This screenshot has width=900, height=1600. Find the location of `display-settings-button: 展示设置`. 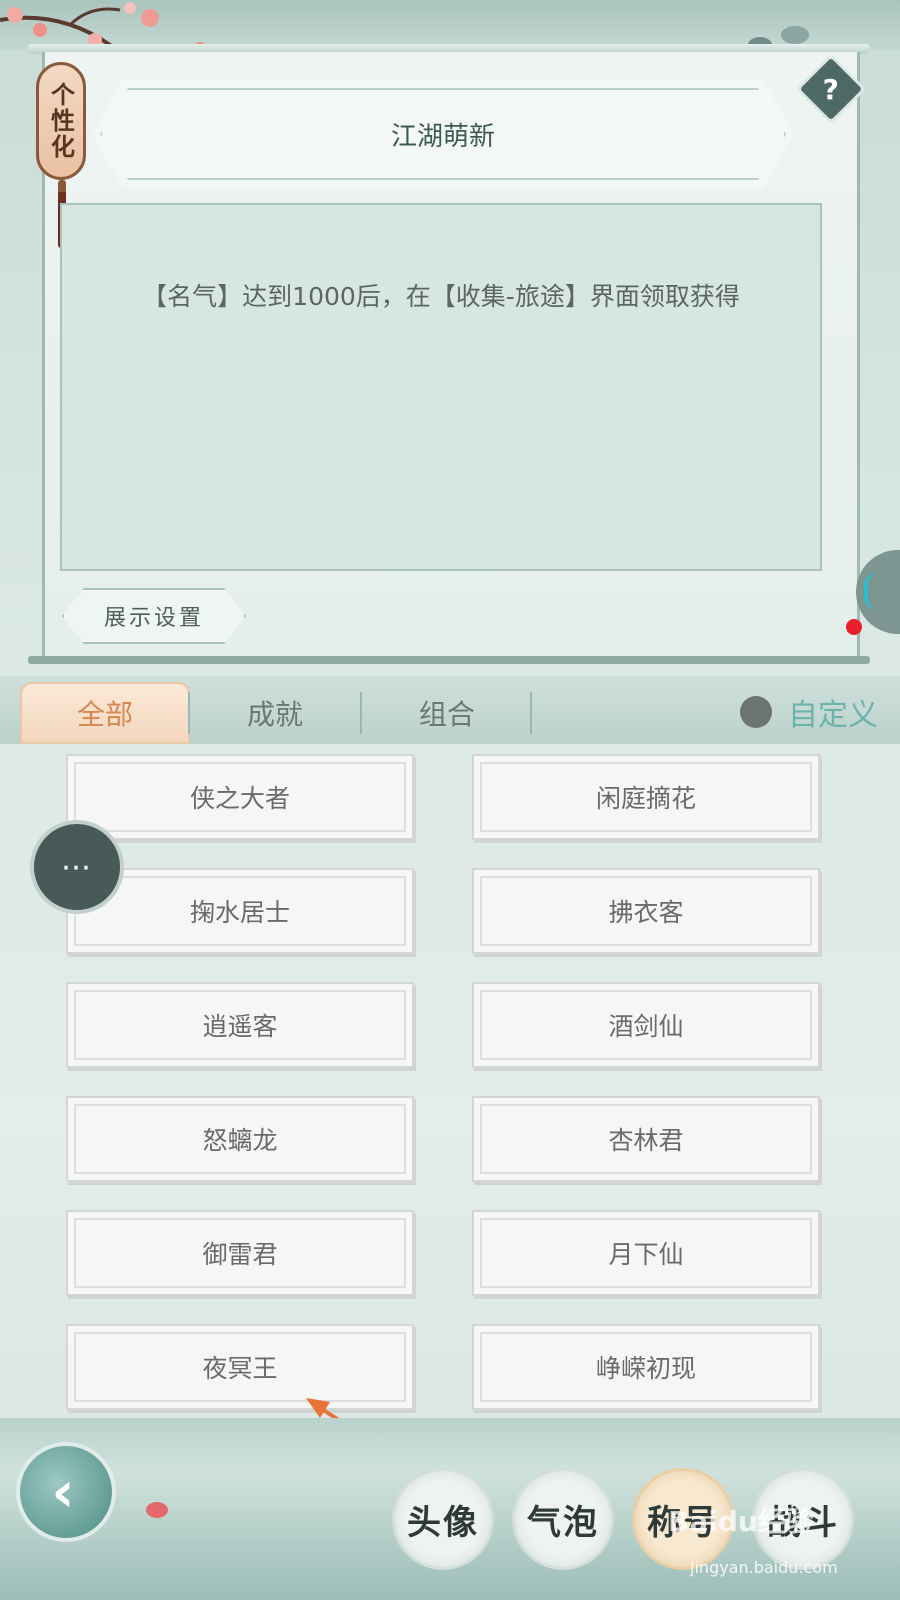

display-settings-button: 展示设置 is located at coordinates (154, 616).